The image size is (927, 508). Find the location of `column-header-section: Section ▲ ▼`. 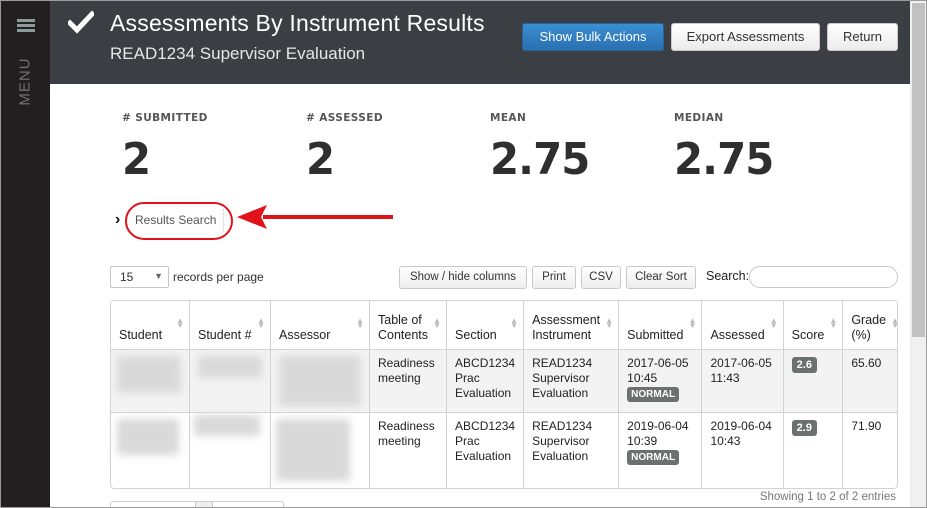

column-header-section: Section ▲ ▼ is located at coordinates (485, 325).